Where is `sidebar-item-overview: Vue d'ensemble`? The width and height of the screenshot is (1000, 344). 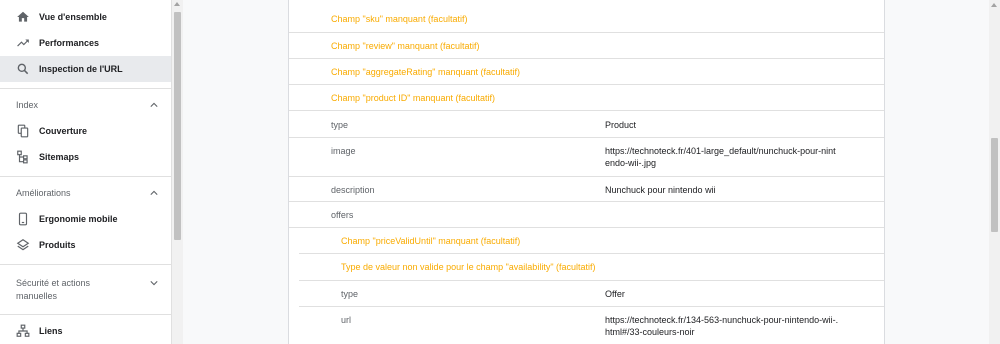
sidebar-item-overview: Vue d'ensemble is located at coordinates (85, 17).